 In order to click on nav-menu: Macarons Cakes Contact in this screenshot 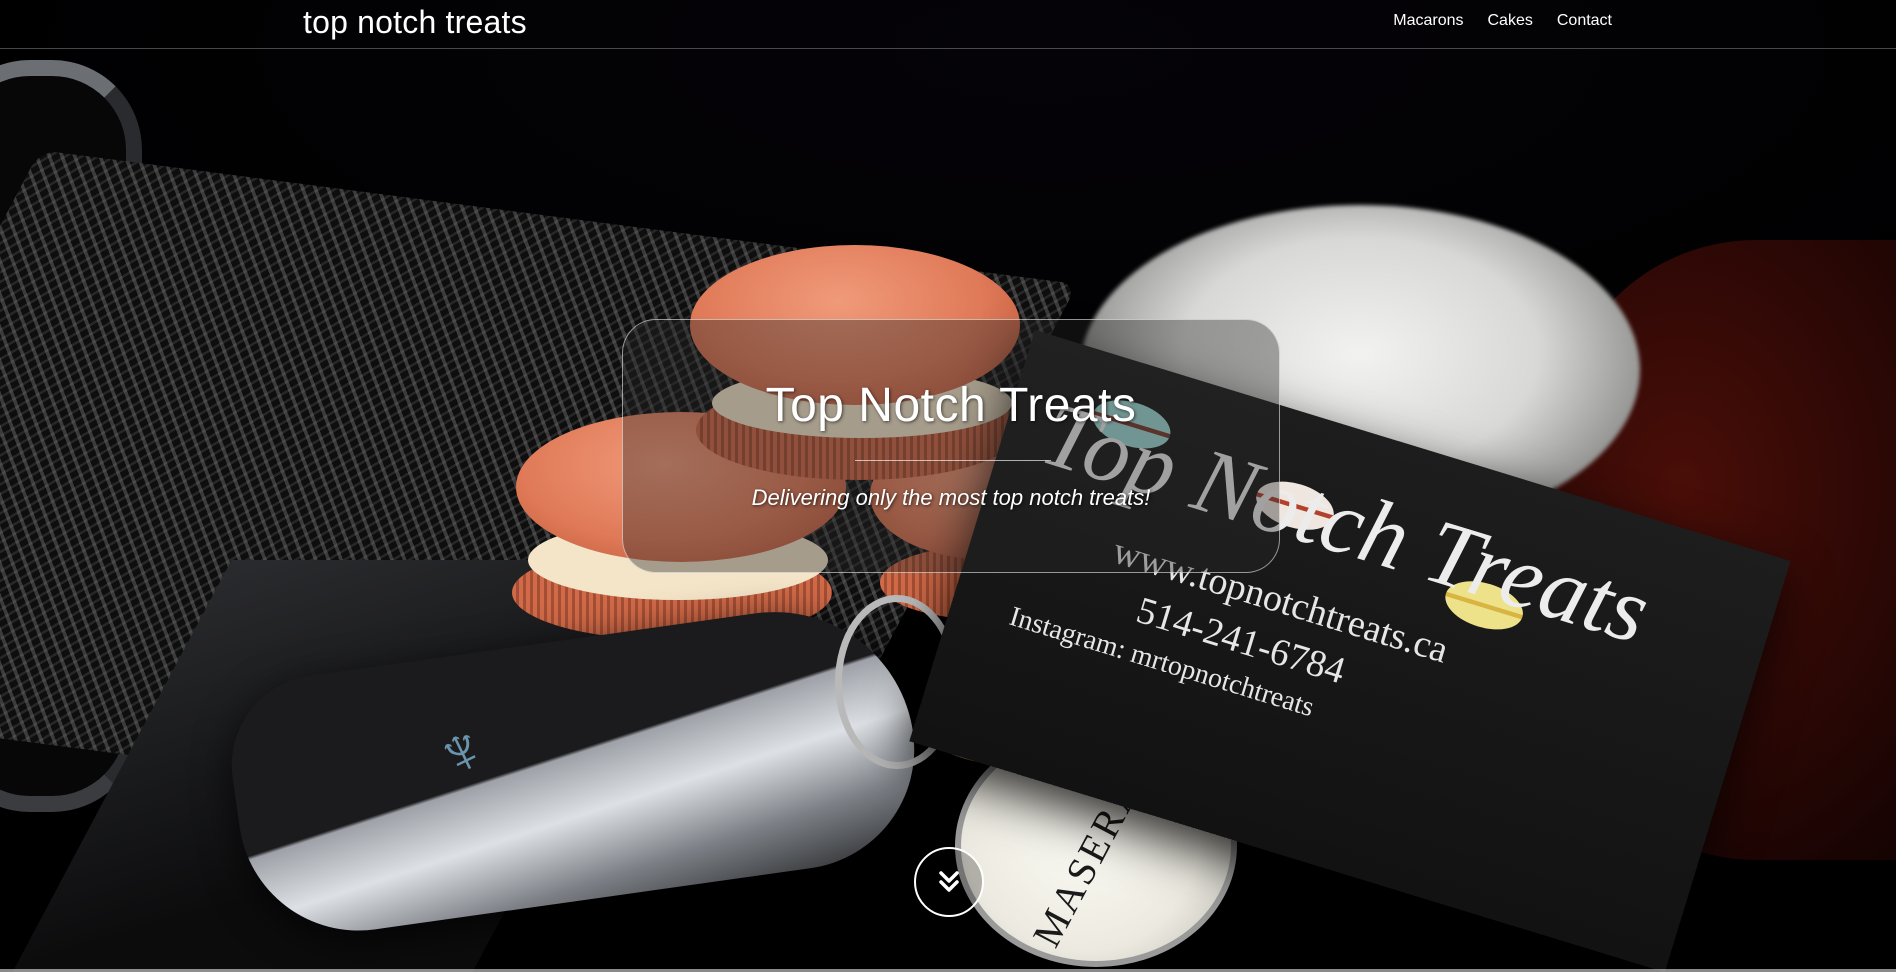, I will do `click(1502, 21)`.